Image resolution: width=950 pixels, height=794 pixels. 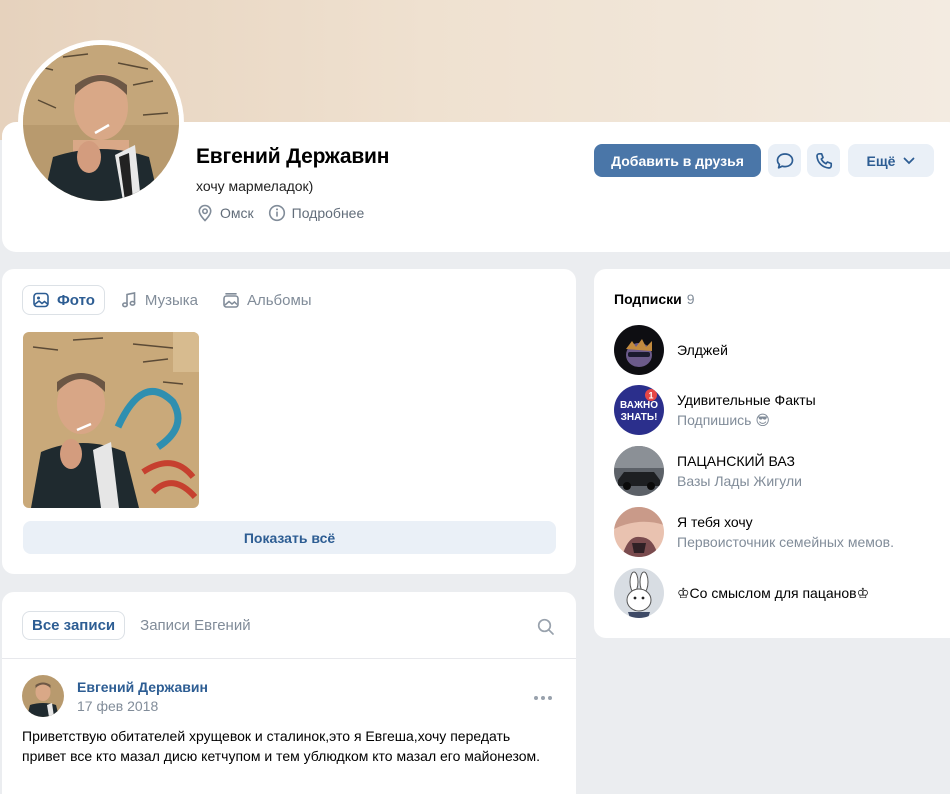 I want to click on wall-tabs: Все записи Записи Евгений, so click(x=144, y=625).